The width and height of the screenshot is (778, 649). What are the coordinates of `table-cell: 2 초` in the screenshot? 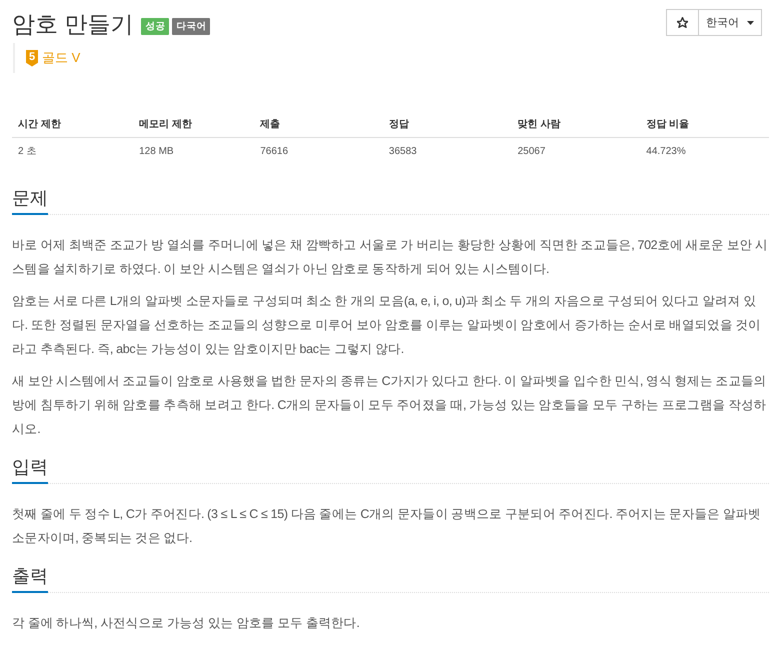 It's located at (73, 151).